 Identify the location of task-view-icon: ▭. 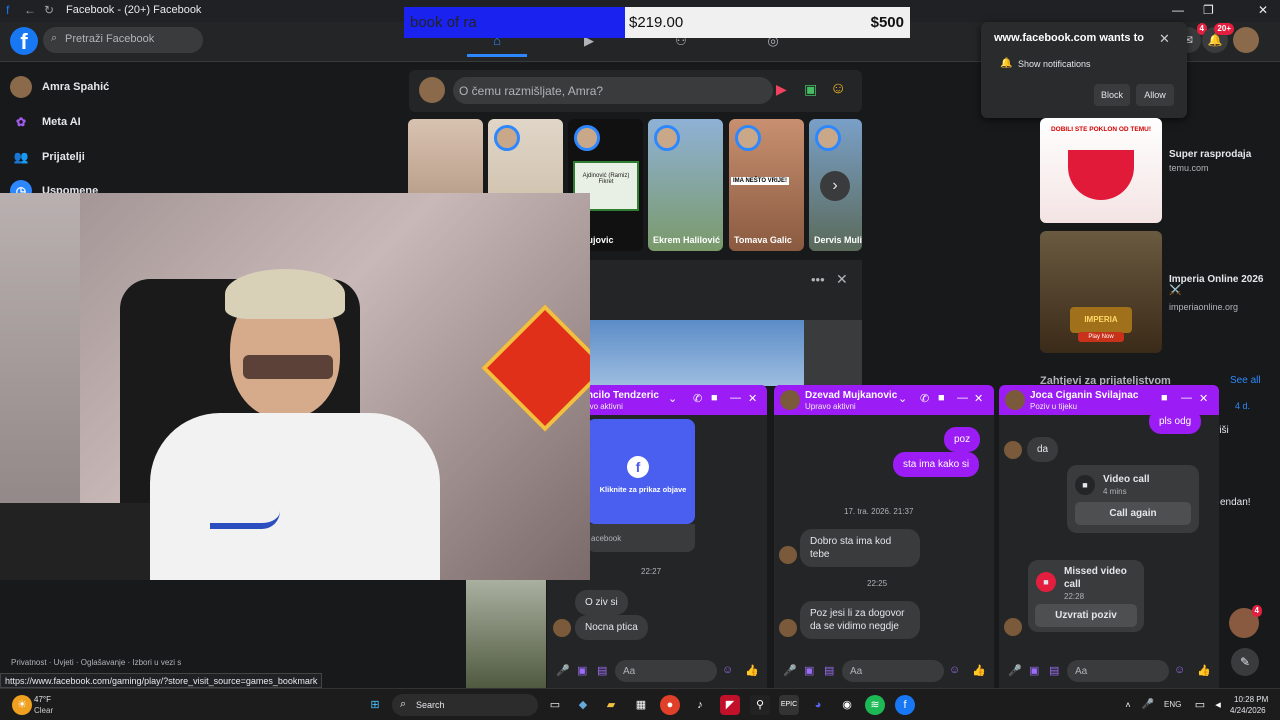
(555, 705).